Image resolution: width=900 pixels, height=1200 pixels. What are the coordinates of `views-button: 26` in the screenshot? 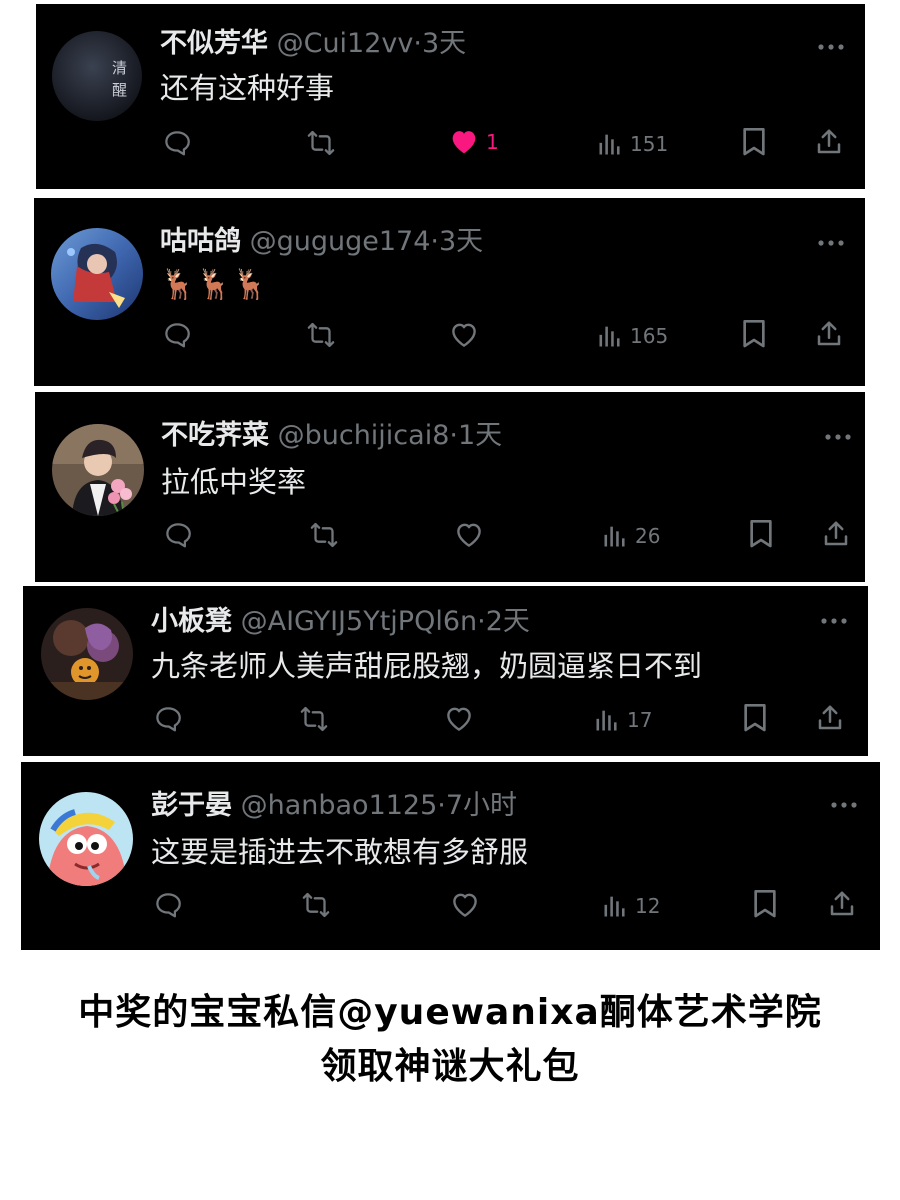 It's located at (630, 536).